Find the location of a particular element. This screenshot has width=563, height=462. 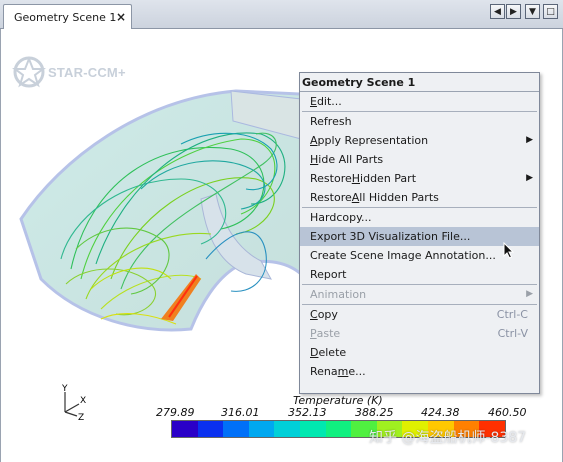

menu-item-apply-representation: Apply Representation ▶ is located at coordinates (419, 140).